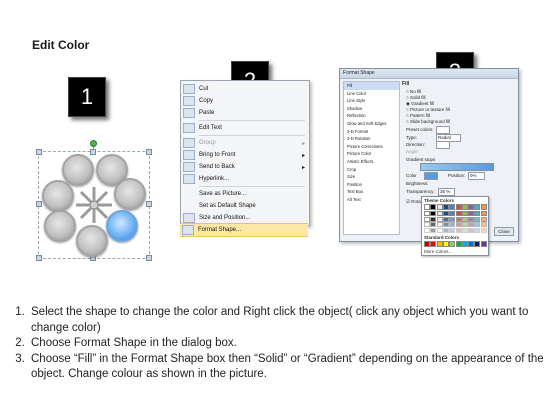 The width and height of the screenshot is (560, 420). I want to click on shape-selection-panel, so click(94, 200).